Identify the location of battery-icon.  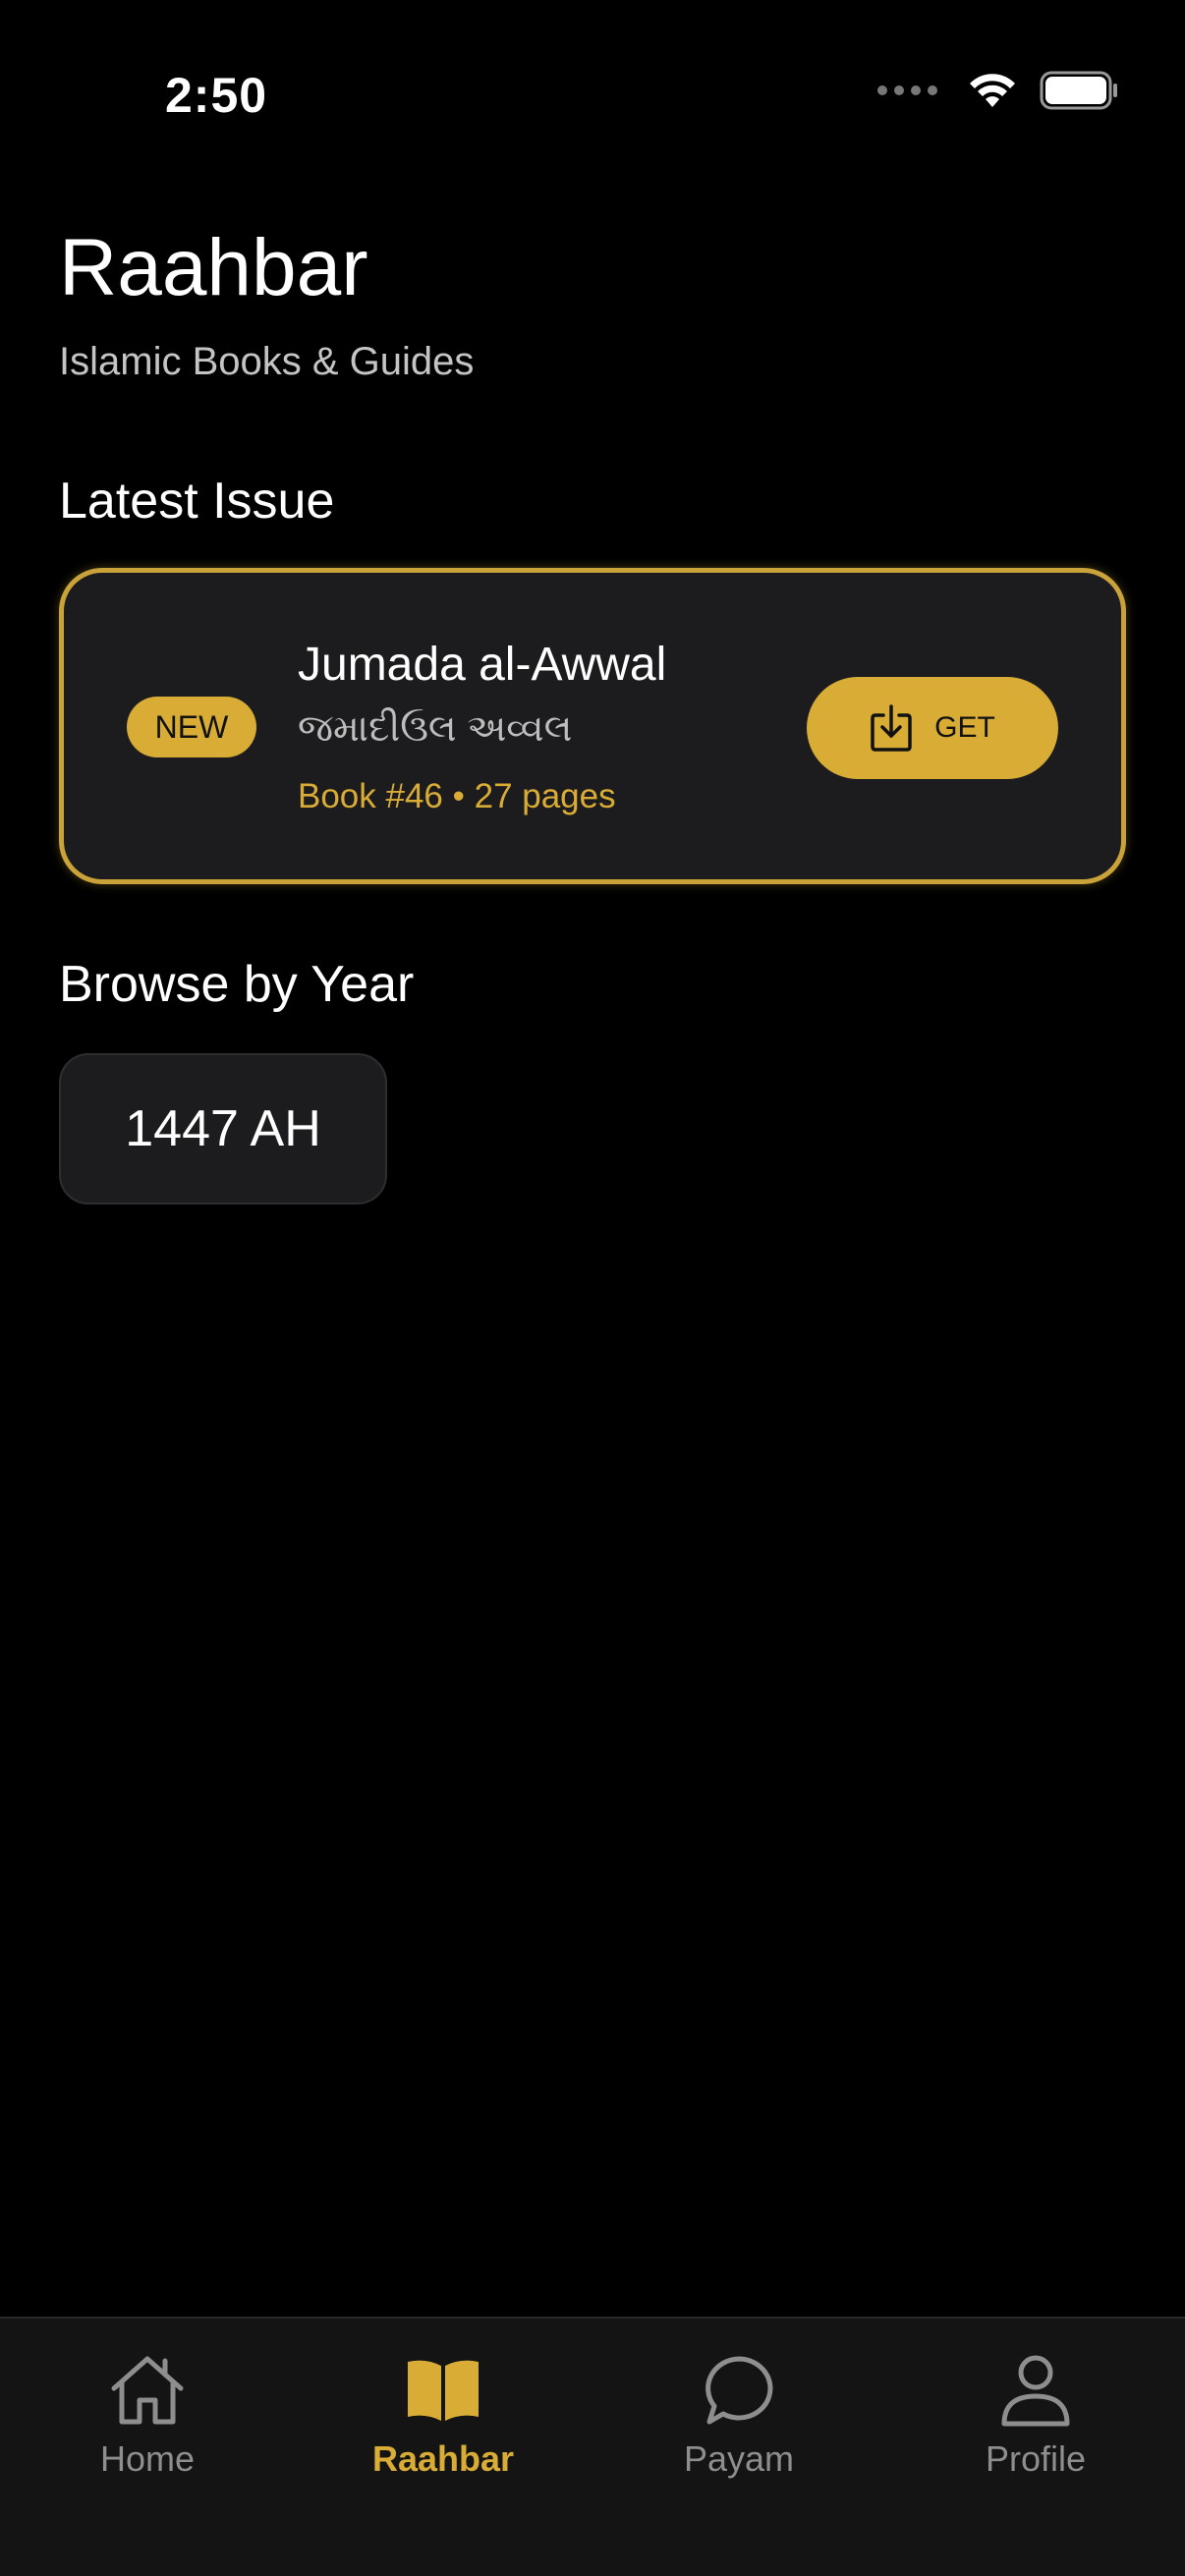
(1079, 90).